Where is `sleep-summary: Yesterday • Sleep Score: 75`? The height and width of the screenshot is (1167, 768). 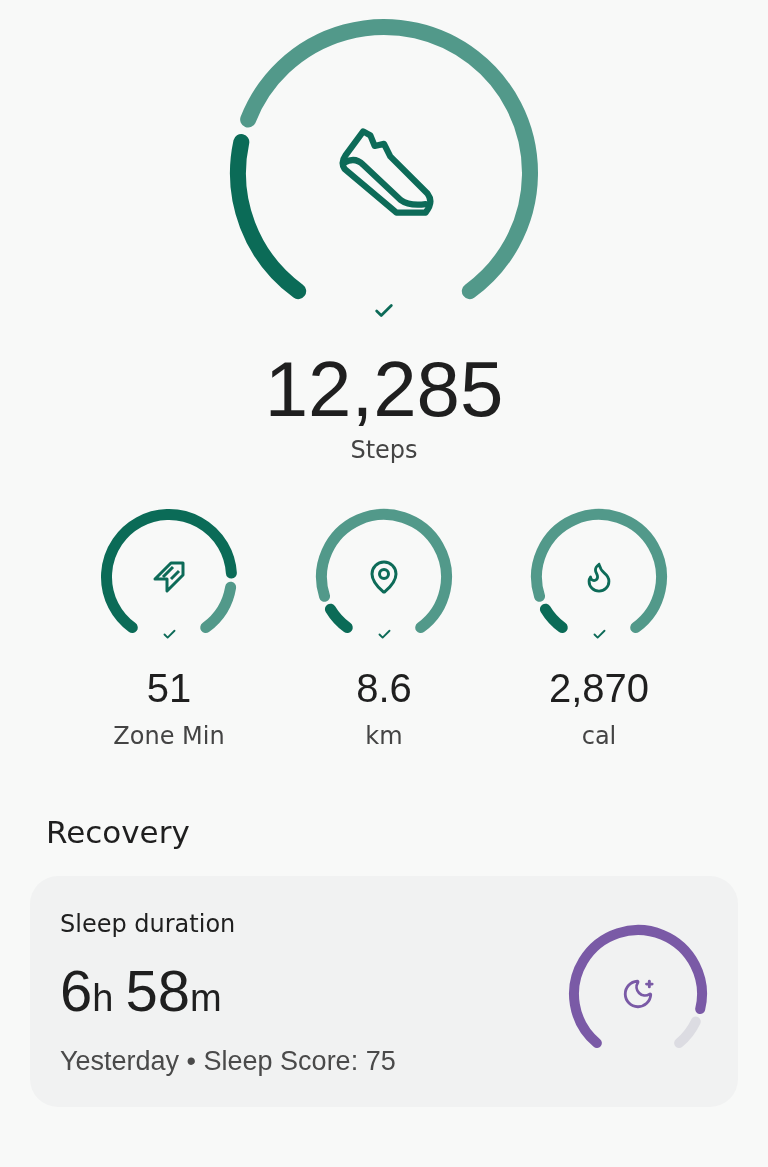
sleep-summary: Yesterday • Sleep Score: 75 is located at coordinates (228, 1061).